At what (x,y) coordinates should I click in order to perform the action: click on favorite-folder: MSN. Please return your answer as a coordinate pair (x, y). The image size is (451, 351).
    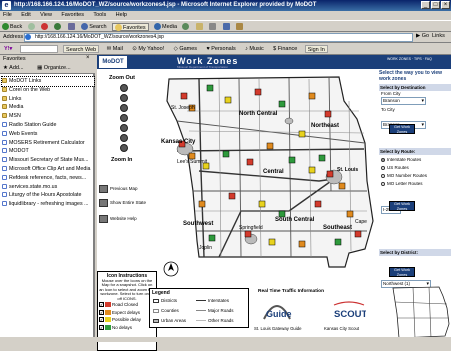
    Looking at the image, I should click on (48, 116).